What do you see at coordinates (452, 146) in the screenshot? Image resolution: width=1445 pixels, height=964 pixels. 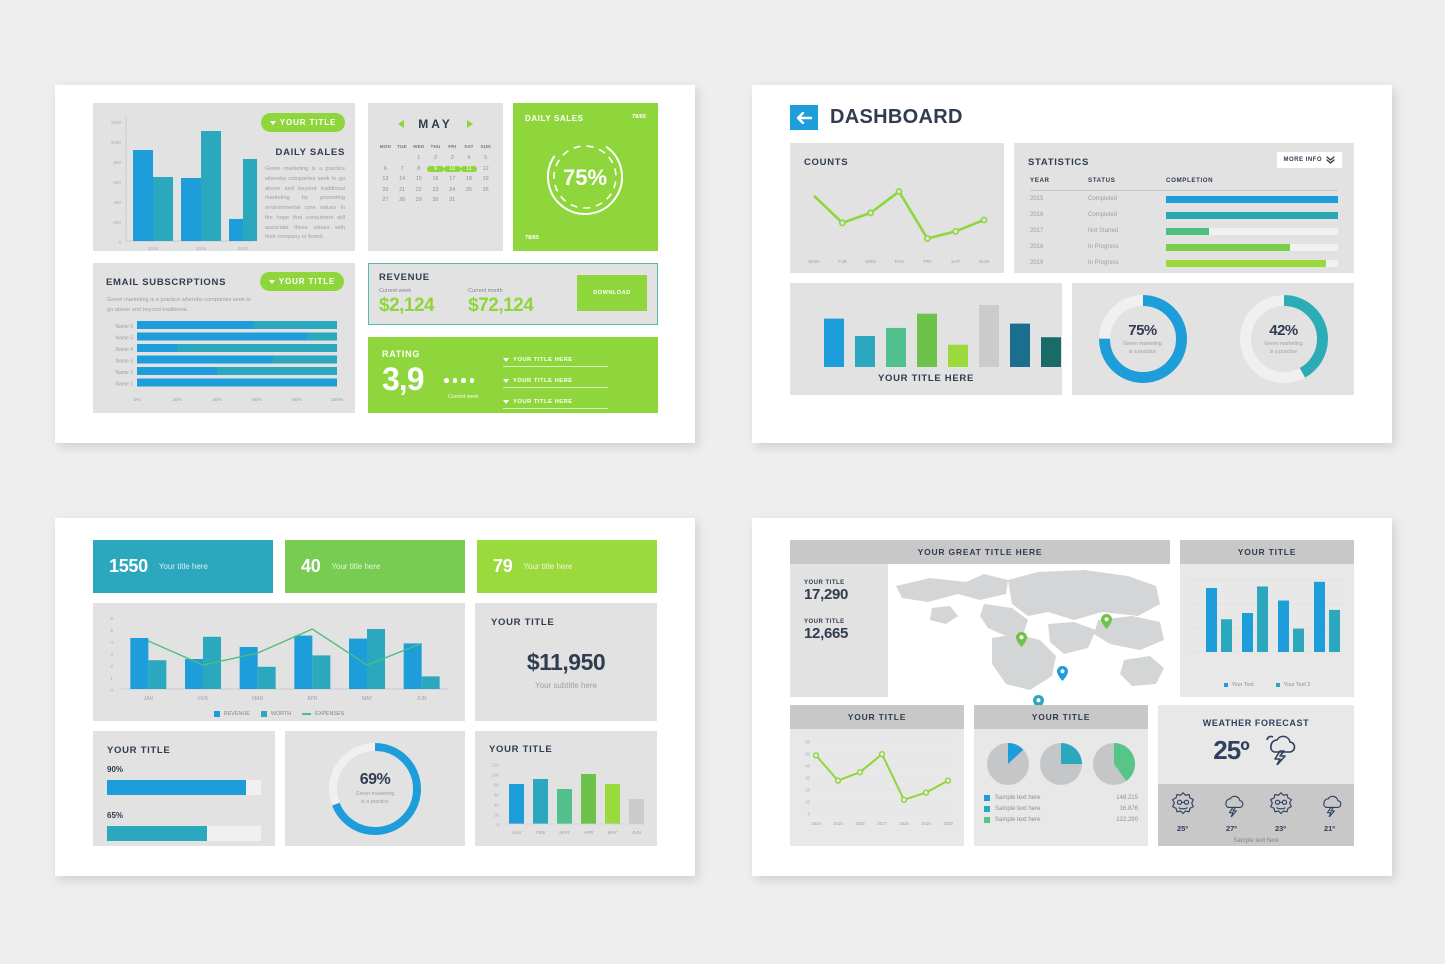 I see `calendar-weekday: FRI` at bounding box center [452, 146].